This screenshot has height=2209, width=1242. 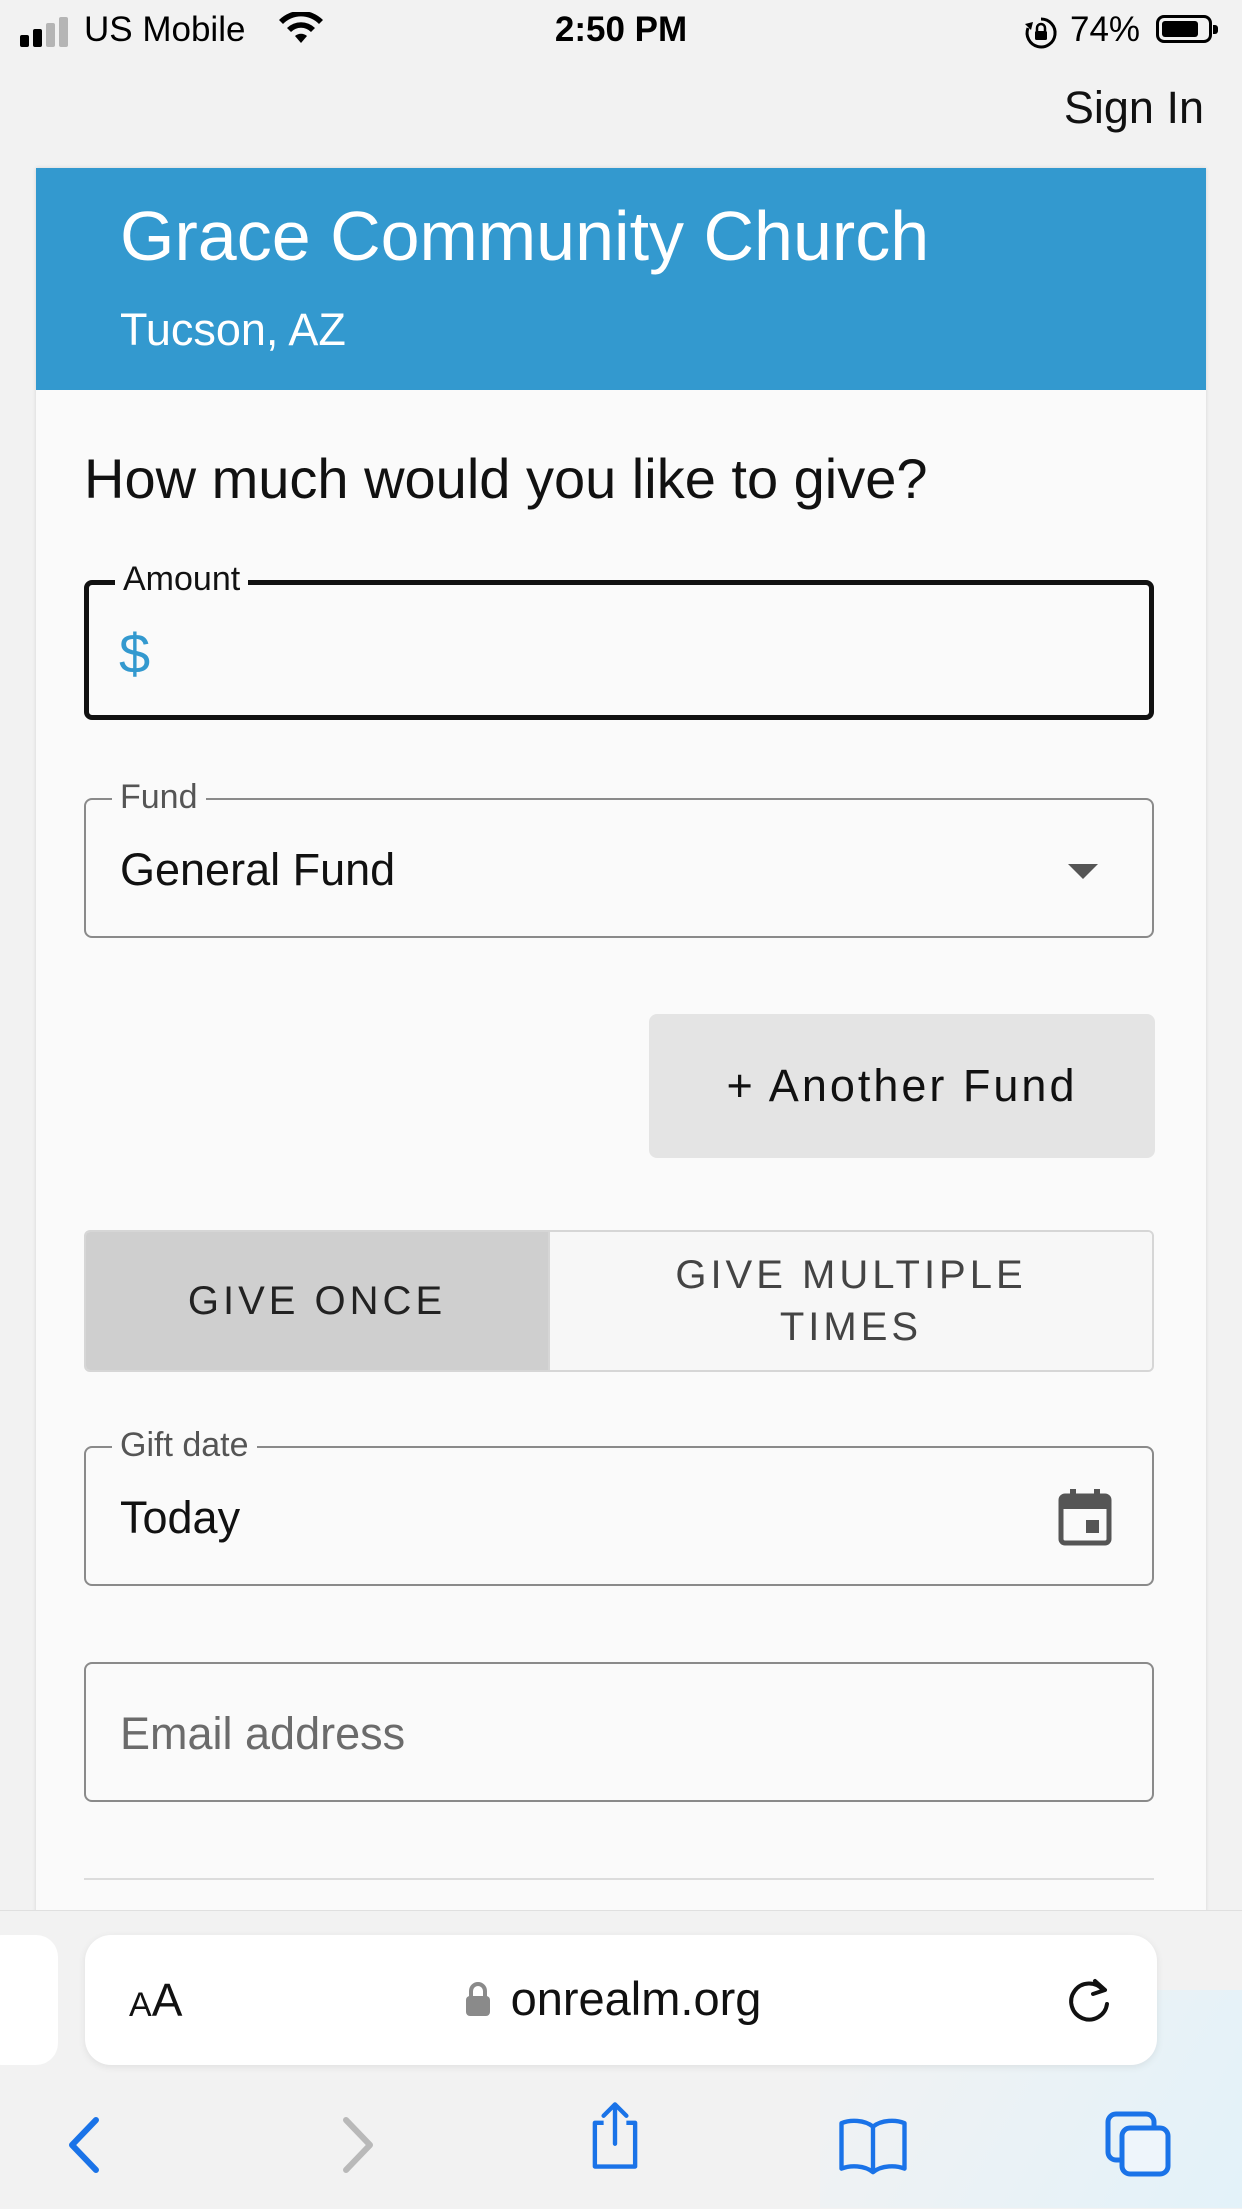 I want to click on tabs-icon, so click(x=1139, y=2145).